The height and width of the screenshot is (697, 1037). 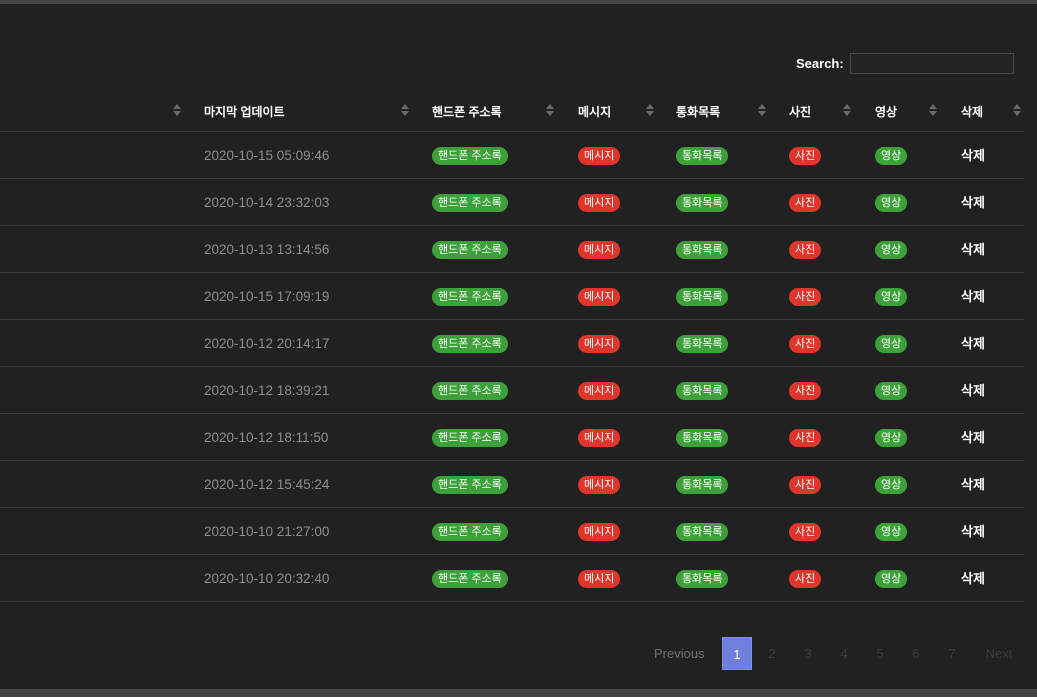 What do you see at coordinates (617, 110) in the screenshot?
I see `column-header-messages: 메시지` at bounding box center [617, 110].